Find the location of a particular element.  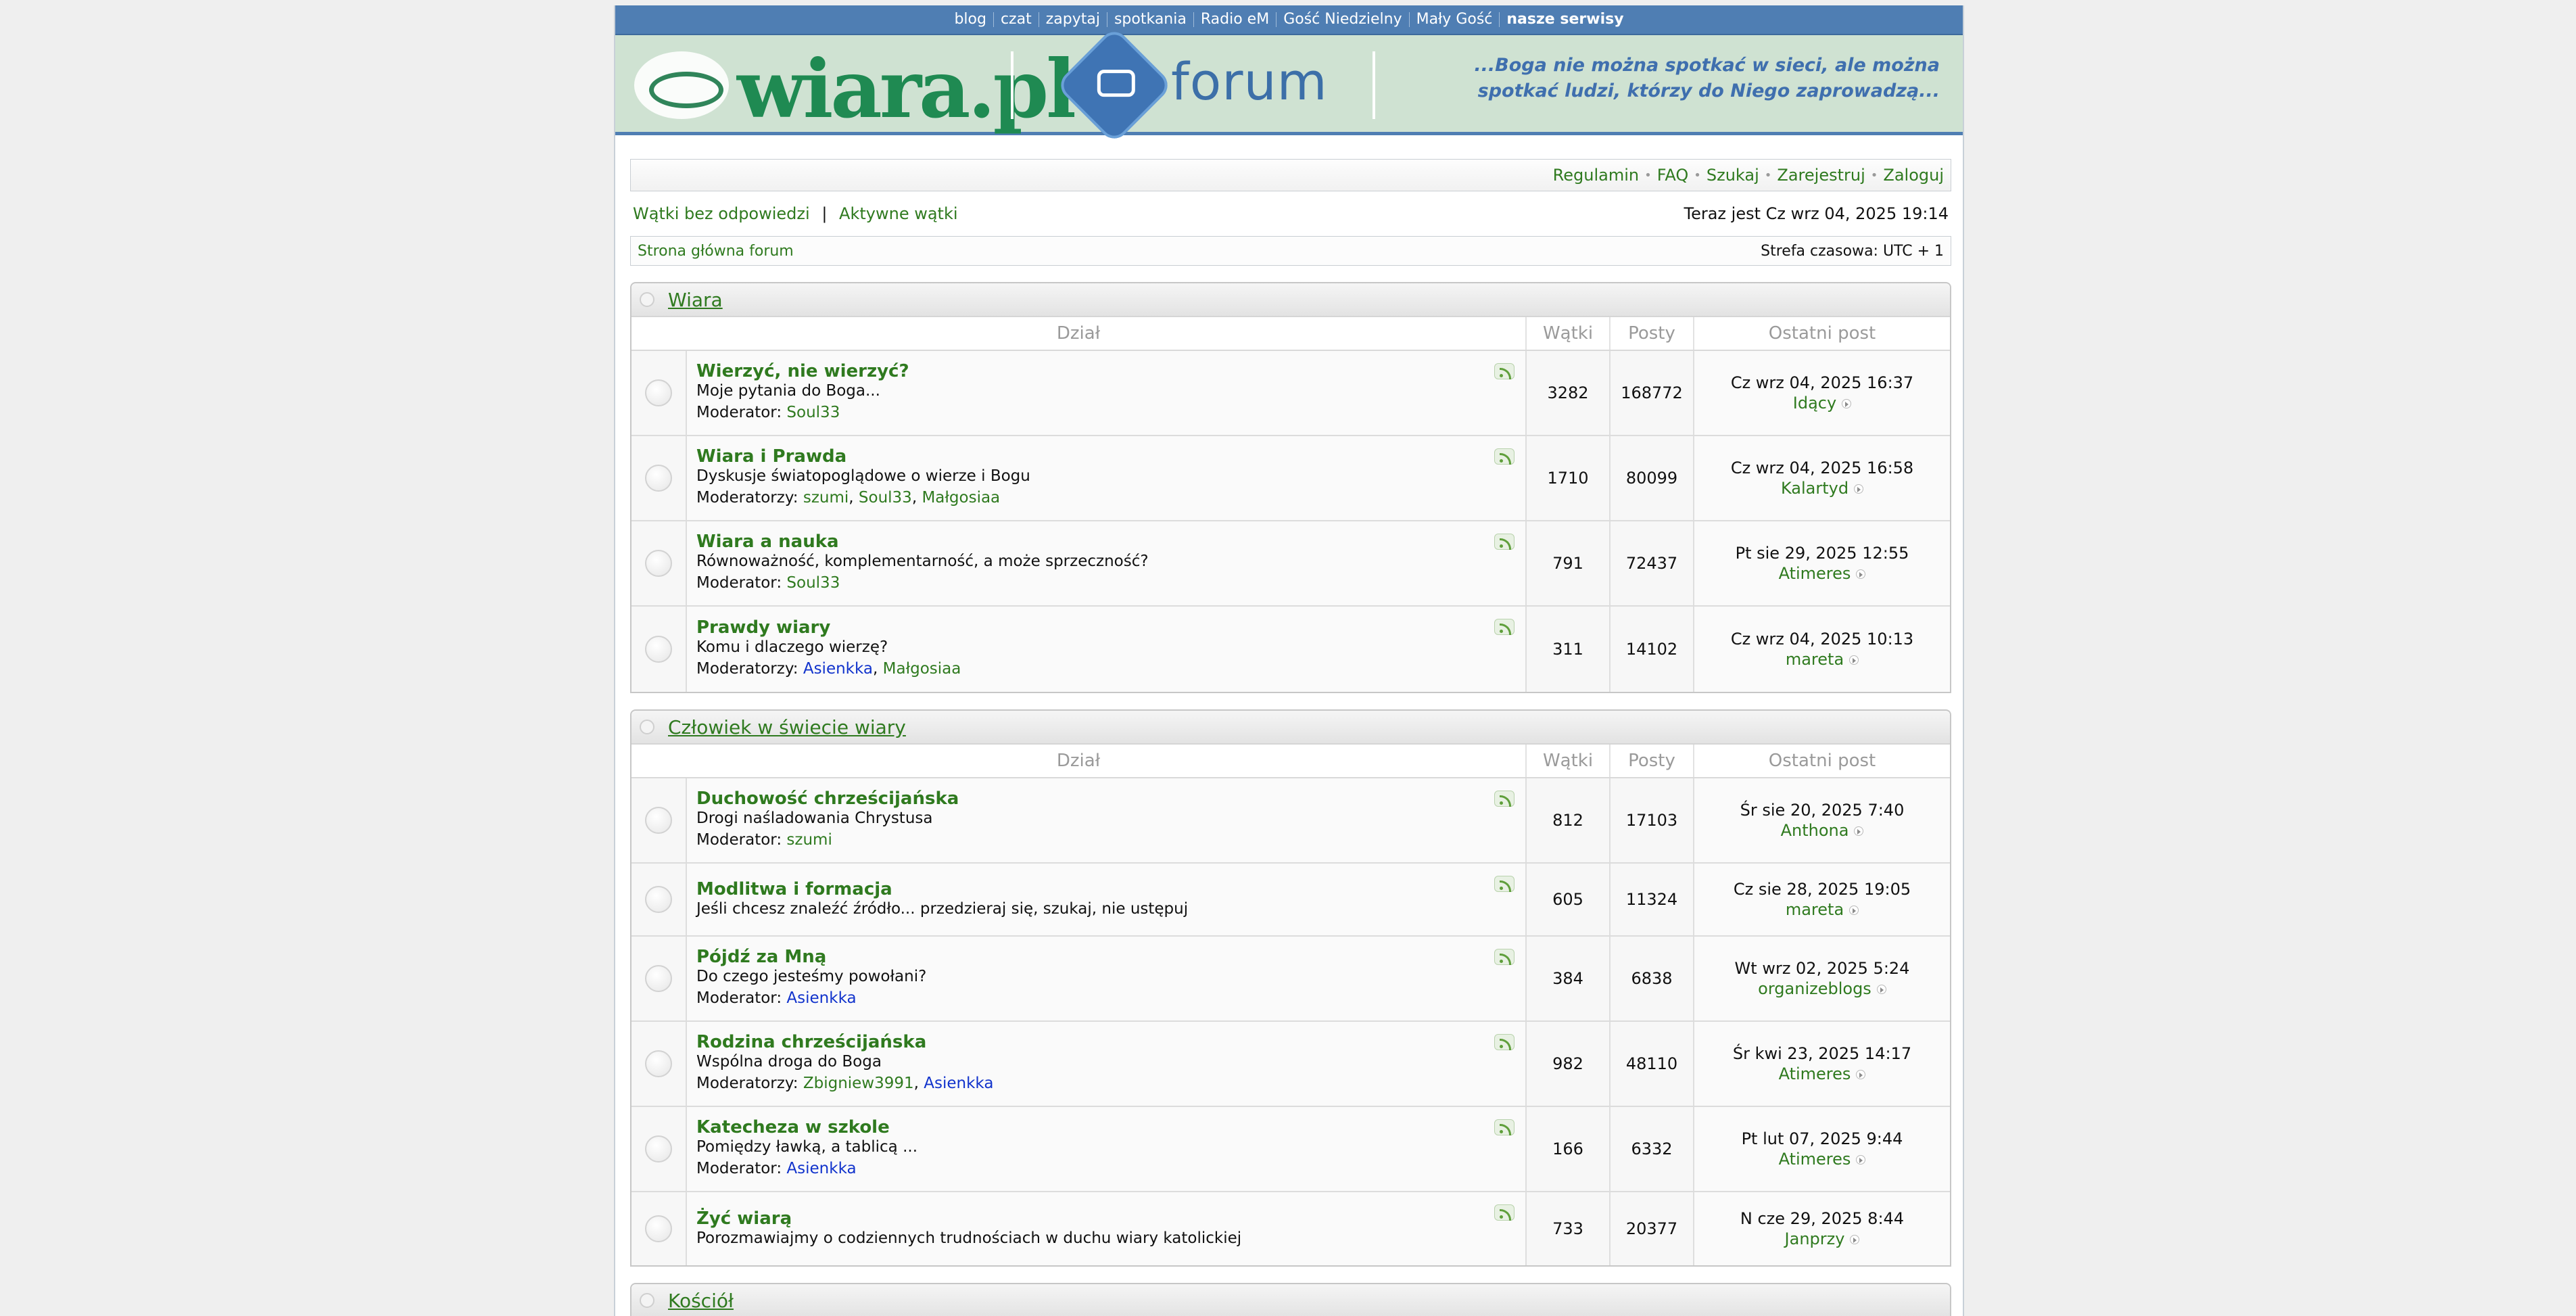

forum-title-link: Żyć wiarą is located at coordinates (744, 1218).